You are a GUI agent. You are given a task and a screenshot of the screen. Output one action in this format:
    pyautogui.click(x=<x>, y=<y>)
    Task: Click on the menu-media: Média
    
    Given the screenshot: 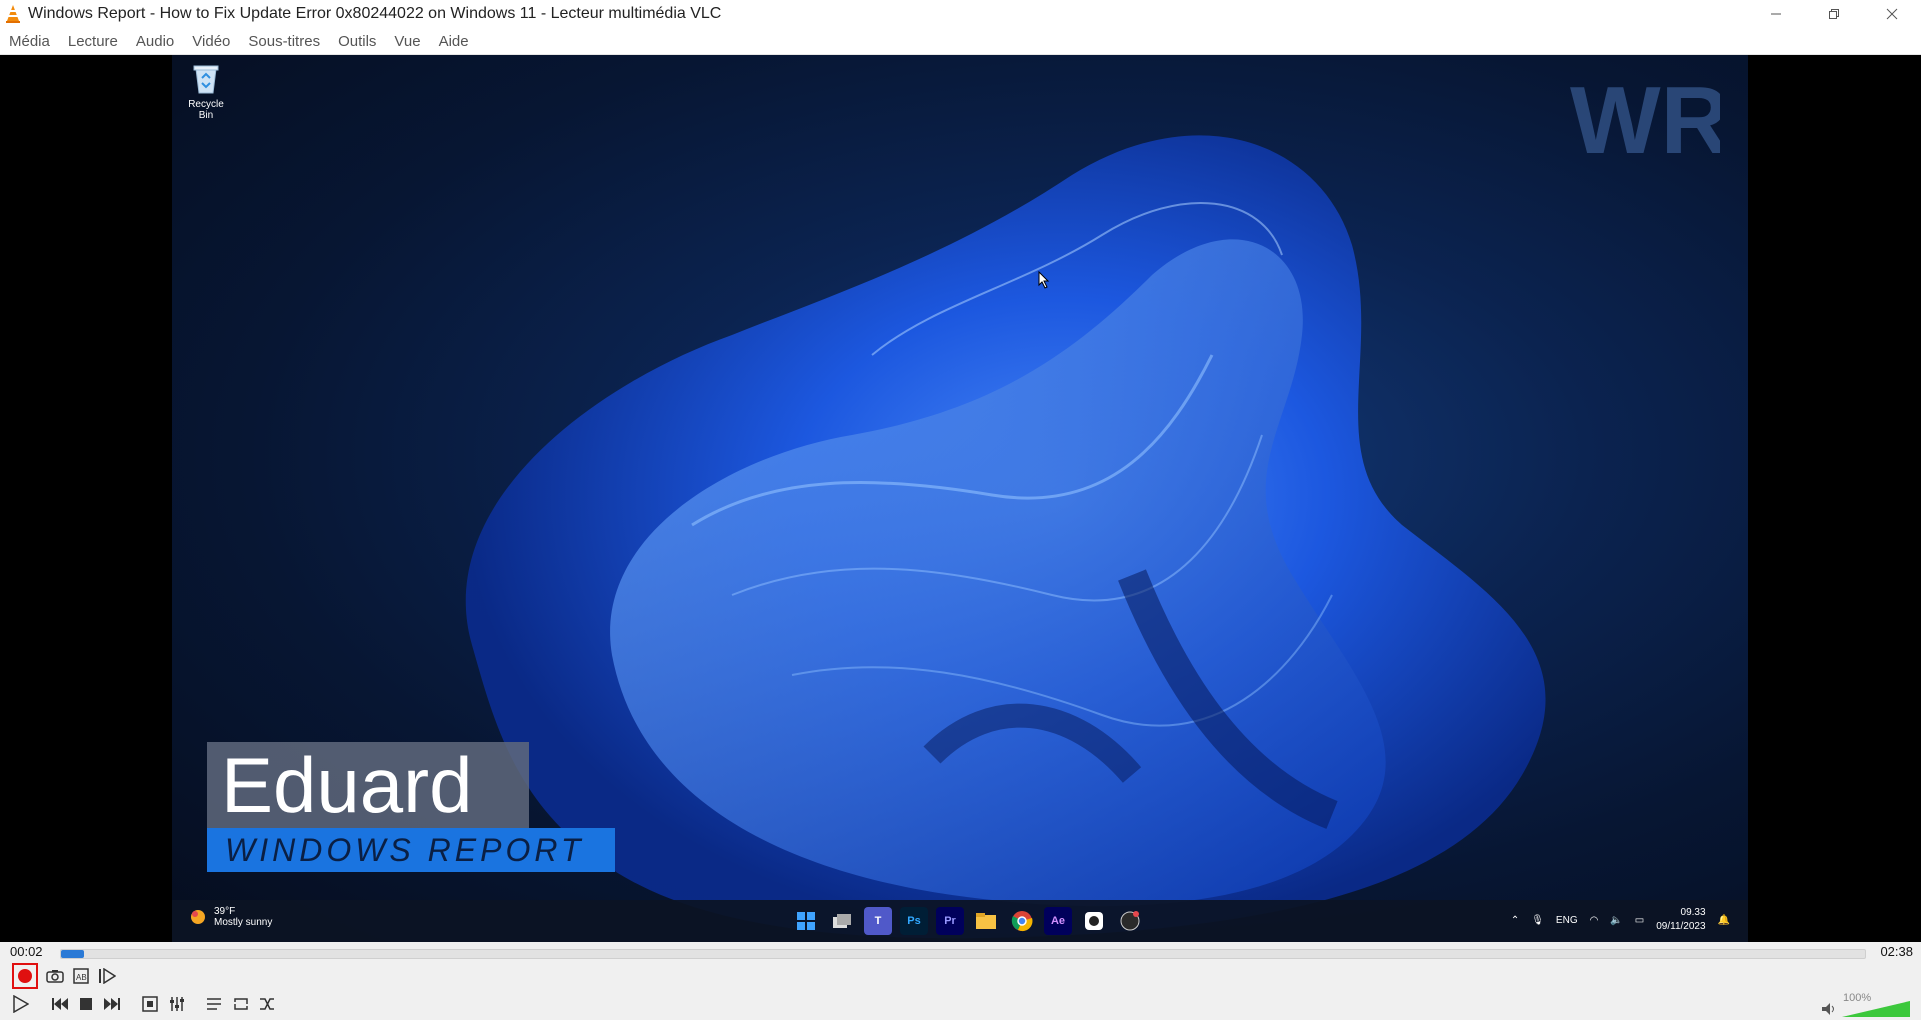 What is the action you would take?
    pyautogui.click(x=29, y=41)
    